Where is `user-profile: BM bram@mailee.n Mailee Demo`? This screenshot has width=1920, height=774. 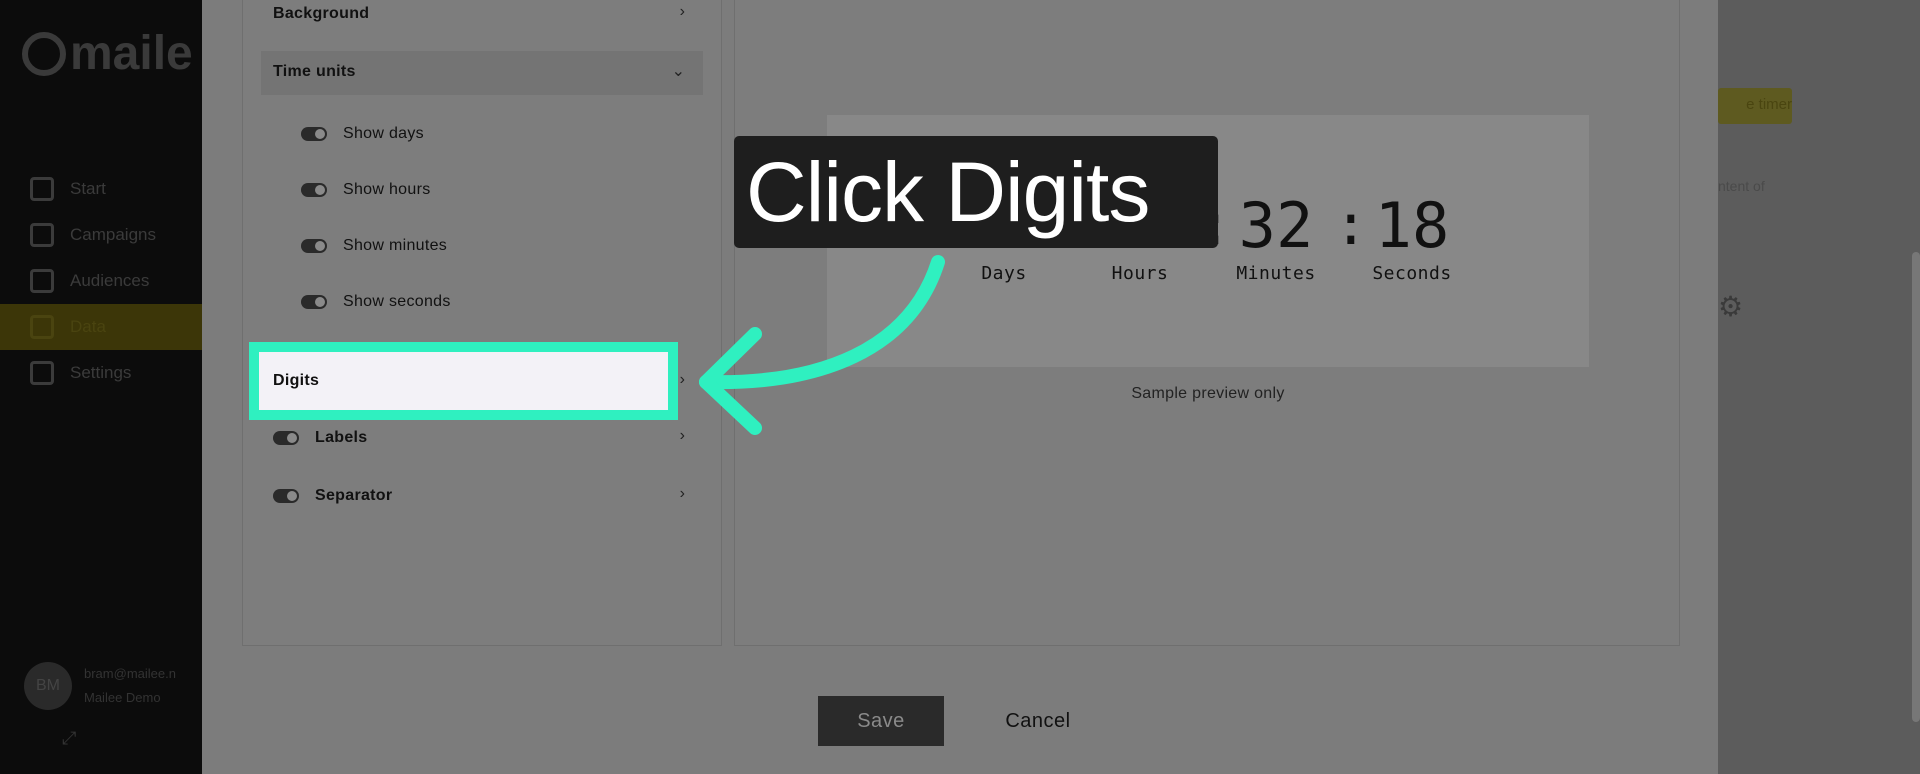
user-profile: BM bram@mailee.n Mailee Demo is located at coordinates (100, 686).